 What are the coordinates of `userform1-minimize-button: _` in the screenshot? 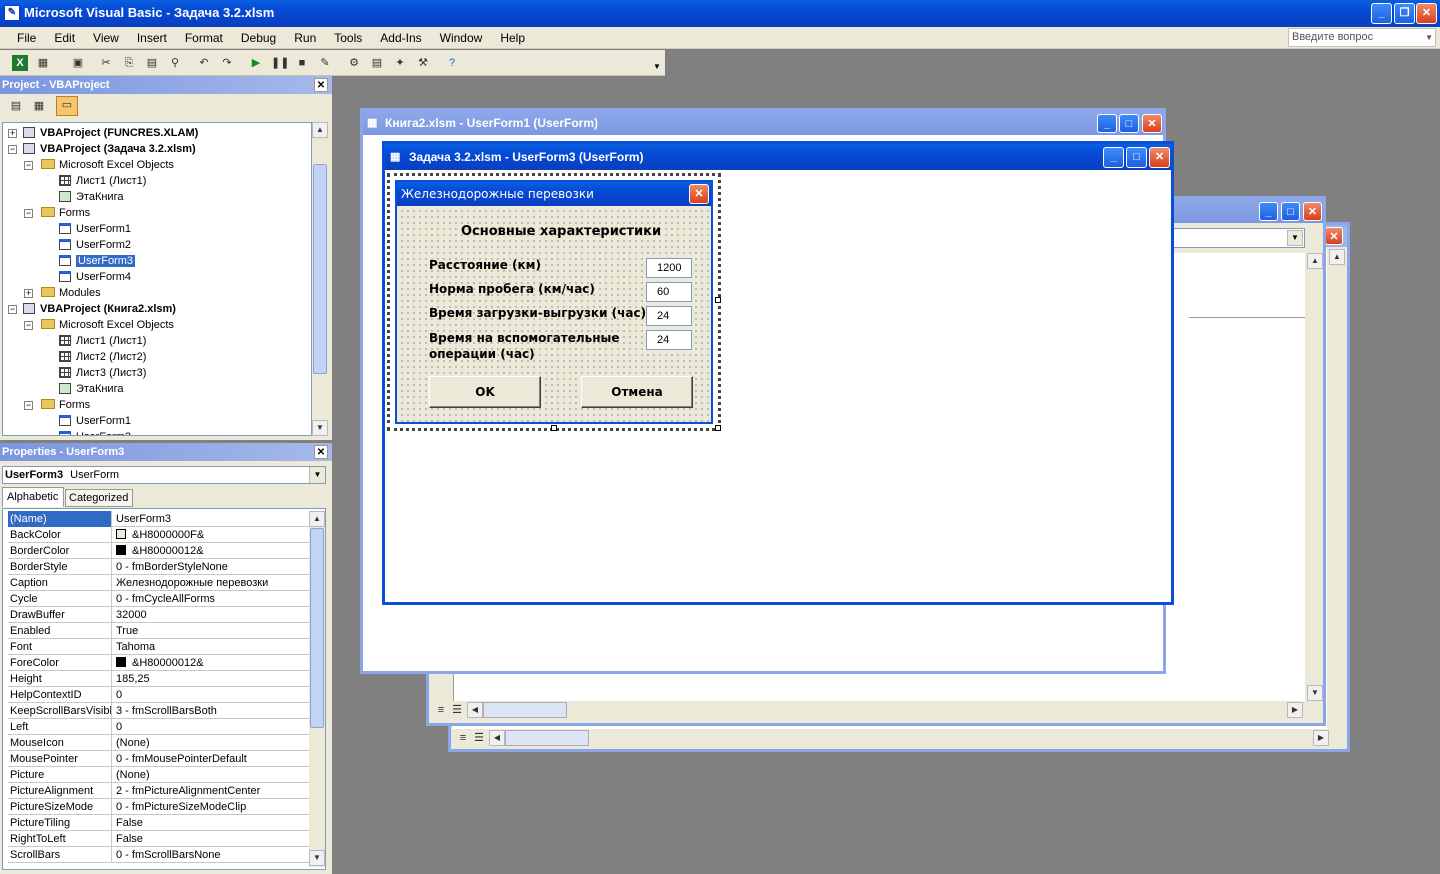 It's located at (1107, 123).